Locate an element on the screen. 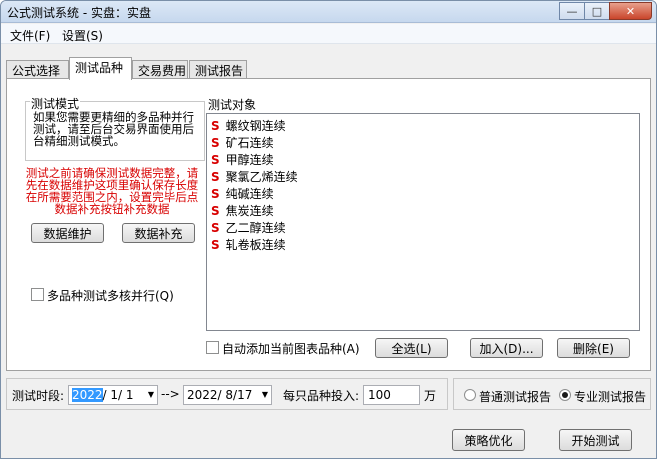  menu-settings: 设置(S) is located at coordinates (82, 35).